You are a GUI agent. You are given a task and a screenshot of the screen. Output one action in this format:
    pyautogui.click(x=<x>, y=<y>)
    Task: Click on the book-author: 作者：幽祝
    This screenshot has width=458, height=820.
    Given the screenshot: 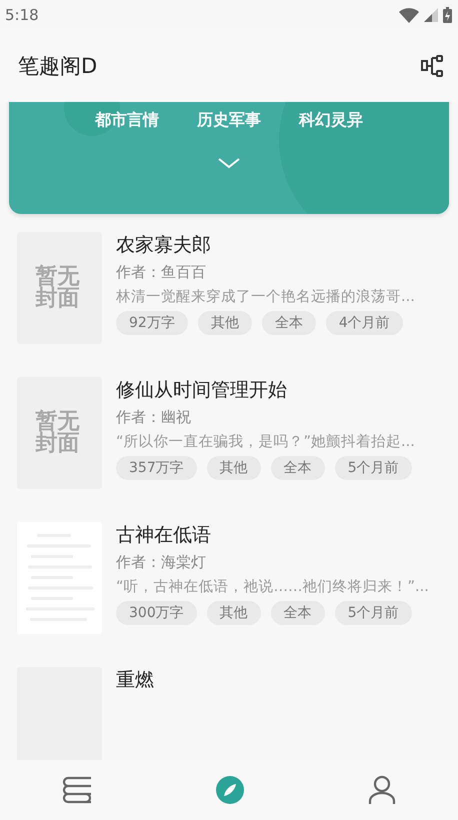 What is the action you would take?
    pyautogui.click(x=154, y=417)
    